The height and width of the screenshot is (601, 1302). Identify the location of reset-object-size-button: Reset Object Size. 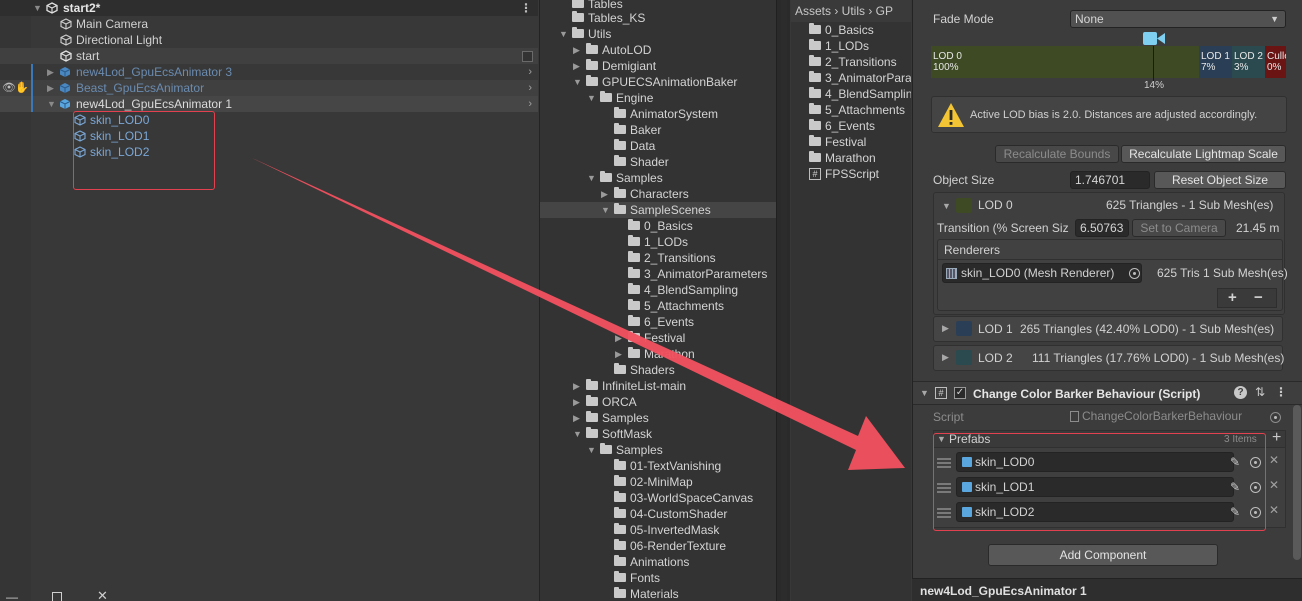
(1220, 180).